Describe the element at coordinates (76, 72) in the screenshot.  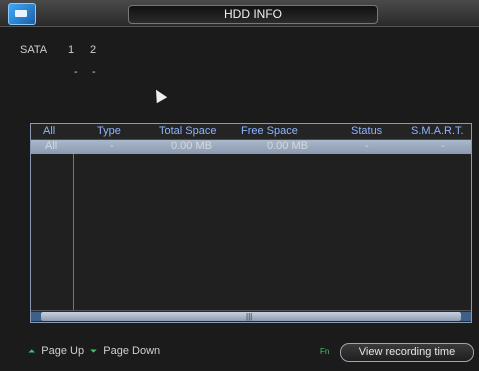
I see `sata-port-1-state: -` at that location.